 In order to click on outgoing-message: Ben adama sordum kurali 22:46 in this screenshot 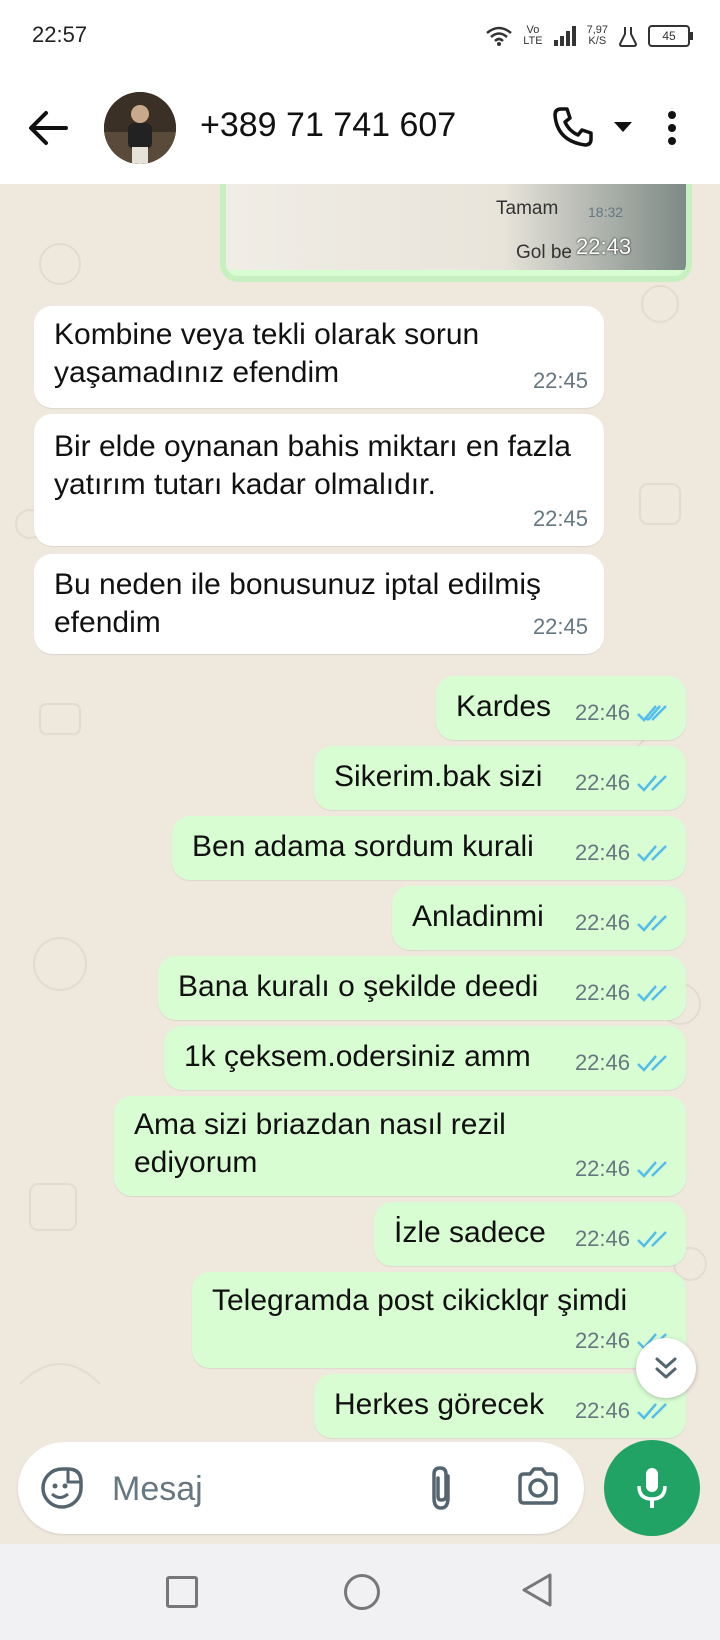, I will do `click(429, 848)`.